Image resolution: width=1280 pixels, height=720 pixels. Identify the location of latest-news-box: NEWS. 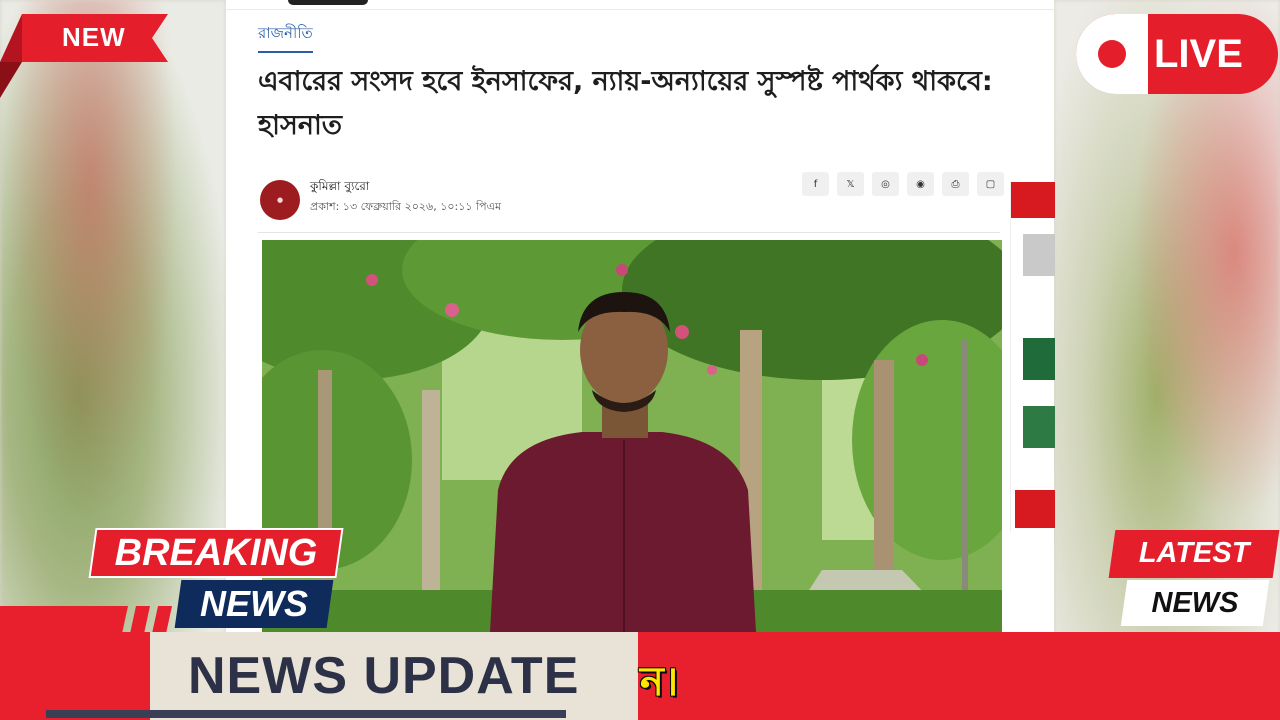
(1195, 603).